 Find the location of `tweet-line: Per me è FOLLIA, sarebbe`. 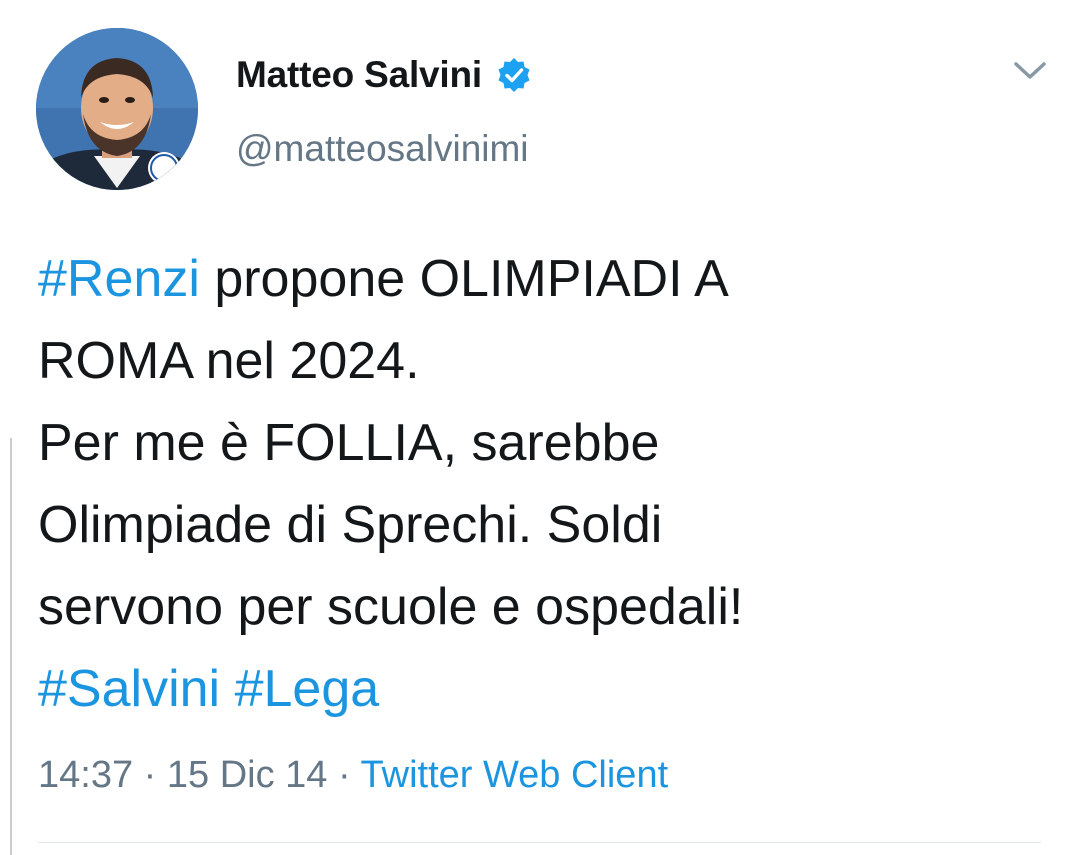

tweet-line: Per me è FOLLIA, sarebbe is located at coordinates (538, 443).